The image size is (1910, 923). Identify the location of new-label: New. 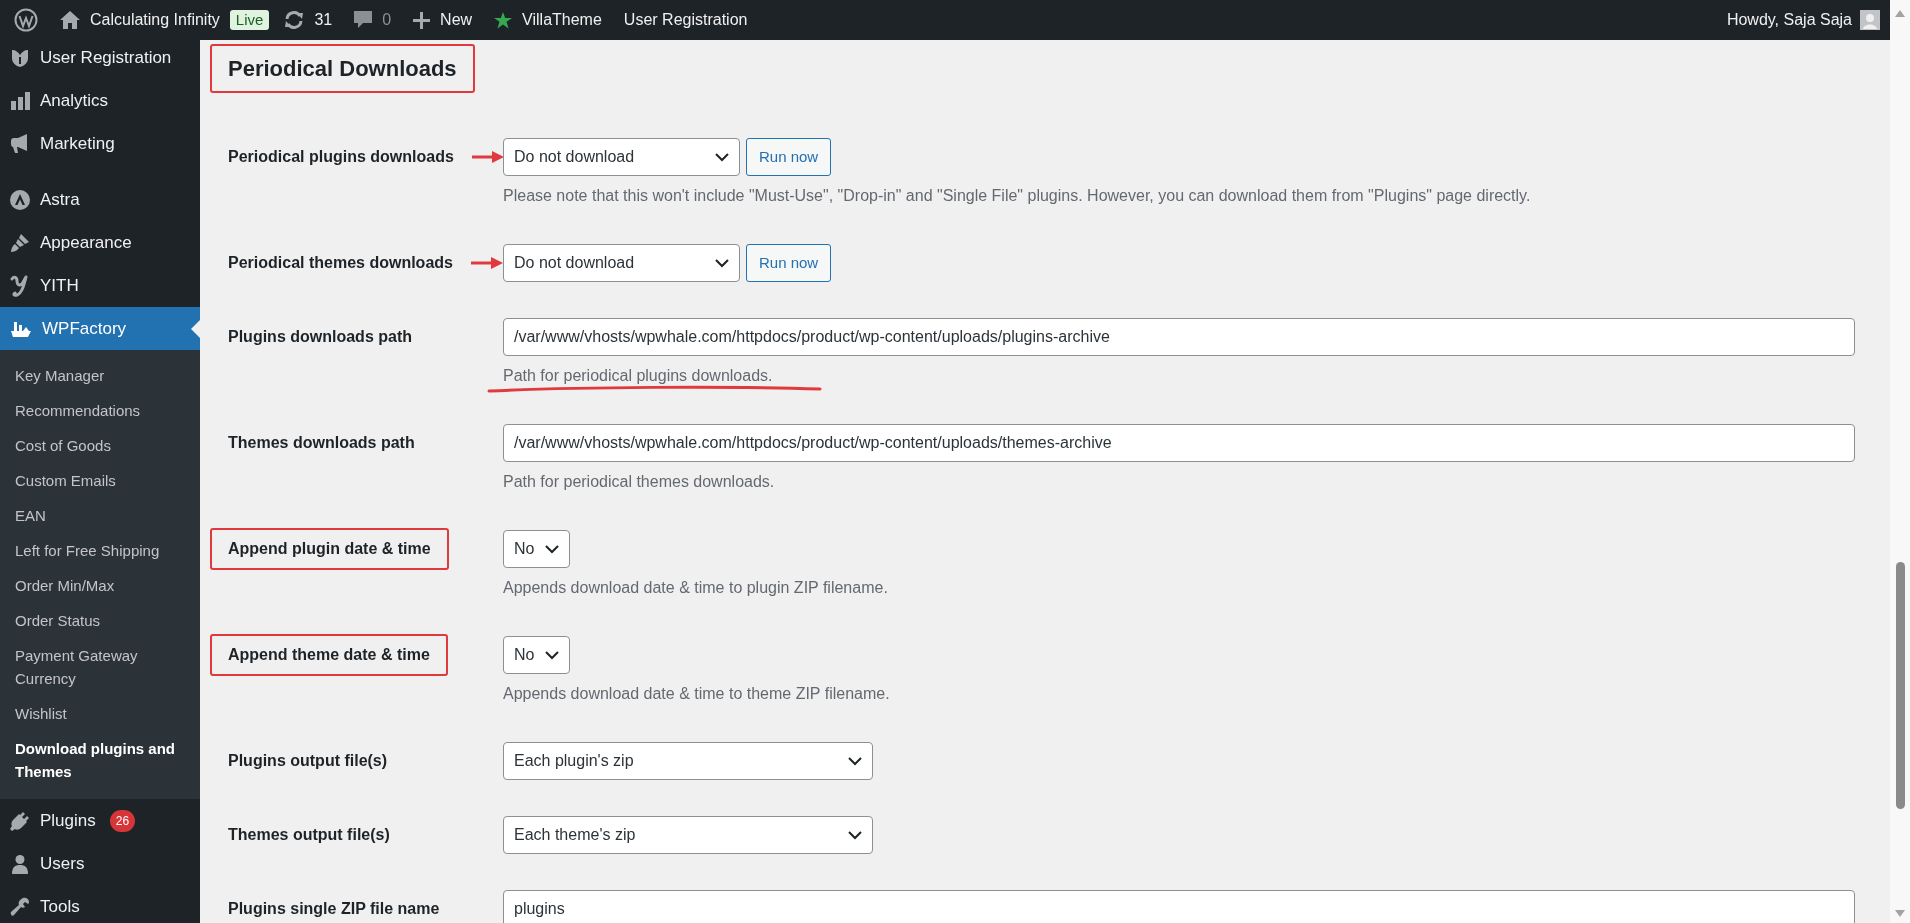
(456, 20).